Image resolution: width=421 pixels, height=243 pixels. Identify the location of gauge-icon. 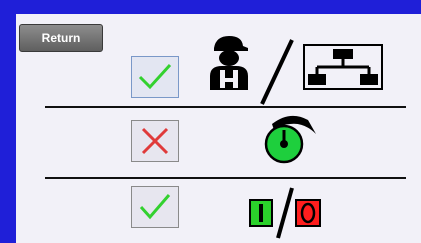
(290, 139).